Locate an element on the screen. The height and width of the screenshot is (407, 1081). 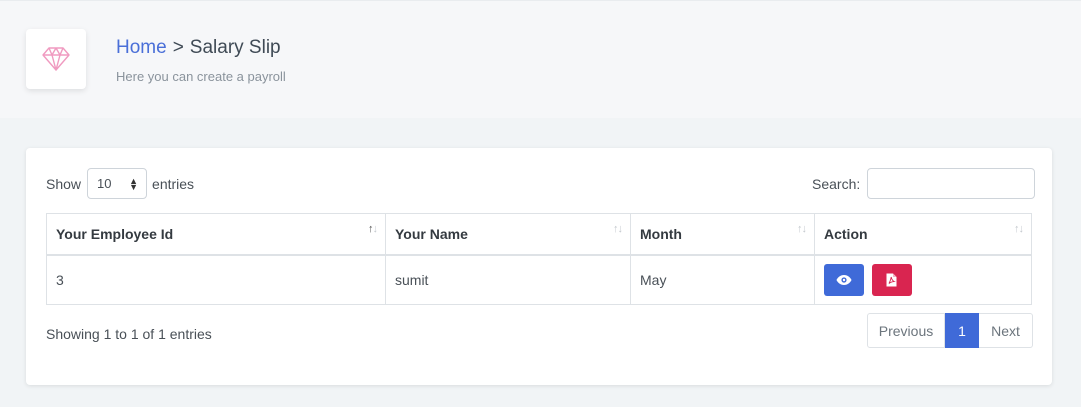
entries-select-value: 10 is located at coordinates (104, 183).